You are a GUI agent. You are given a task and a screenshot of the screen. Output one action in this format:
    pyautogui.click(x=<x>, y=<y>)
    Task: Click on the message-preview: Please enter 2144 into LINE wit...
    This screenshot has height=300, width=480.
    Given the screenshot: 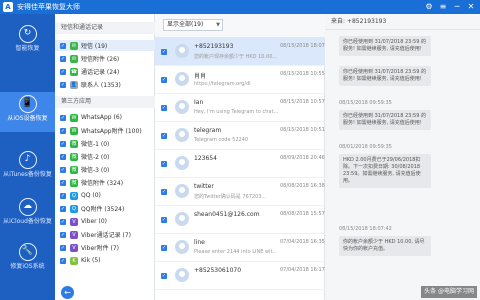 What is the action you would take?
    pyautogui.click(x=236, y=252)
    